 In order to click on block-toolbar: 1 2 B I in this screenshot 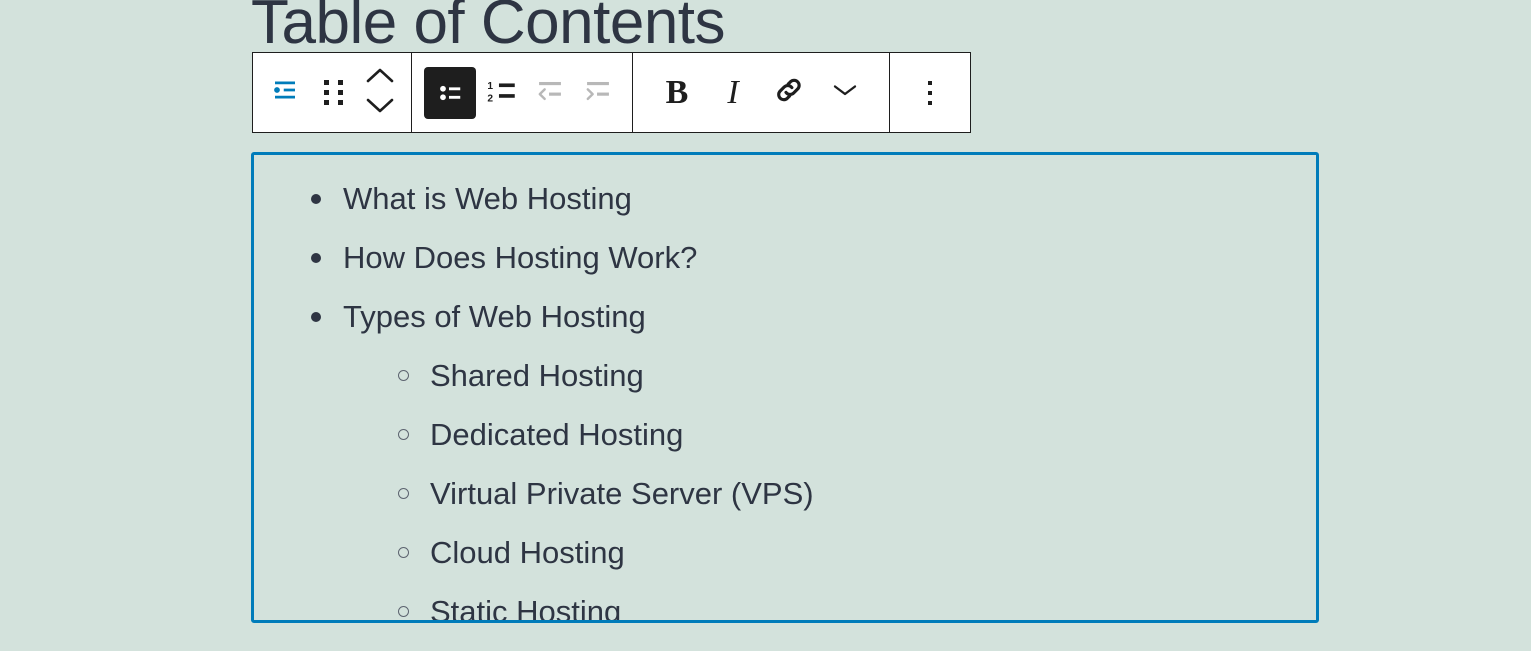, I will do `click(611, 92)`.